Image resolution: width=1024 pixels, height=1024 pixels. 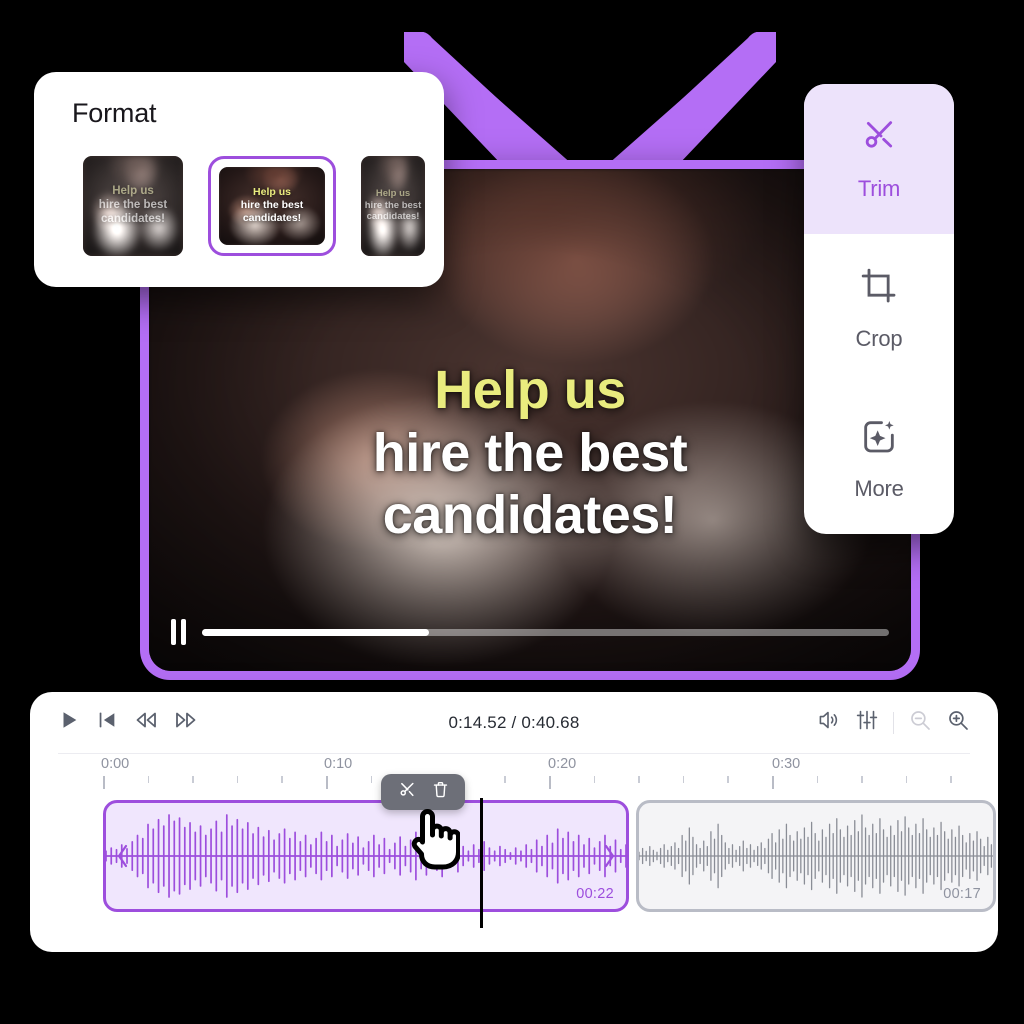 I want to click on skip-start-icon, so click(x=107, y=722).